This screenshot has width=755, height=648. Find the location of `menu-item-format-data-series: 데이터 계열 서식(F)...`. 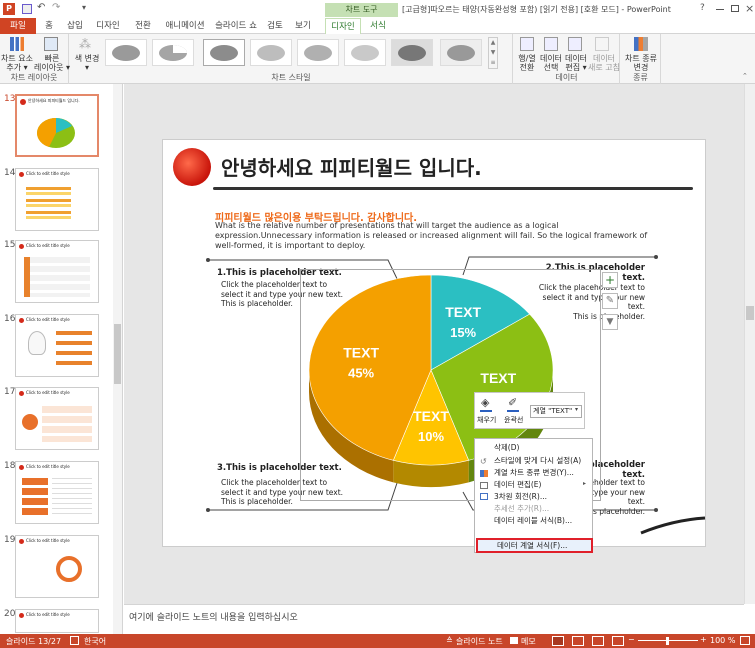

menu-item-format-data-series: 데이터 계열 서식(F)... is located at coordinates (534, 545).